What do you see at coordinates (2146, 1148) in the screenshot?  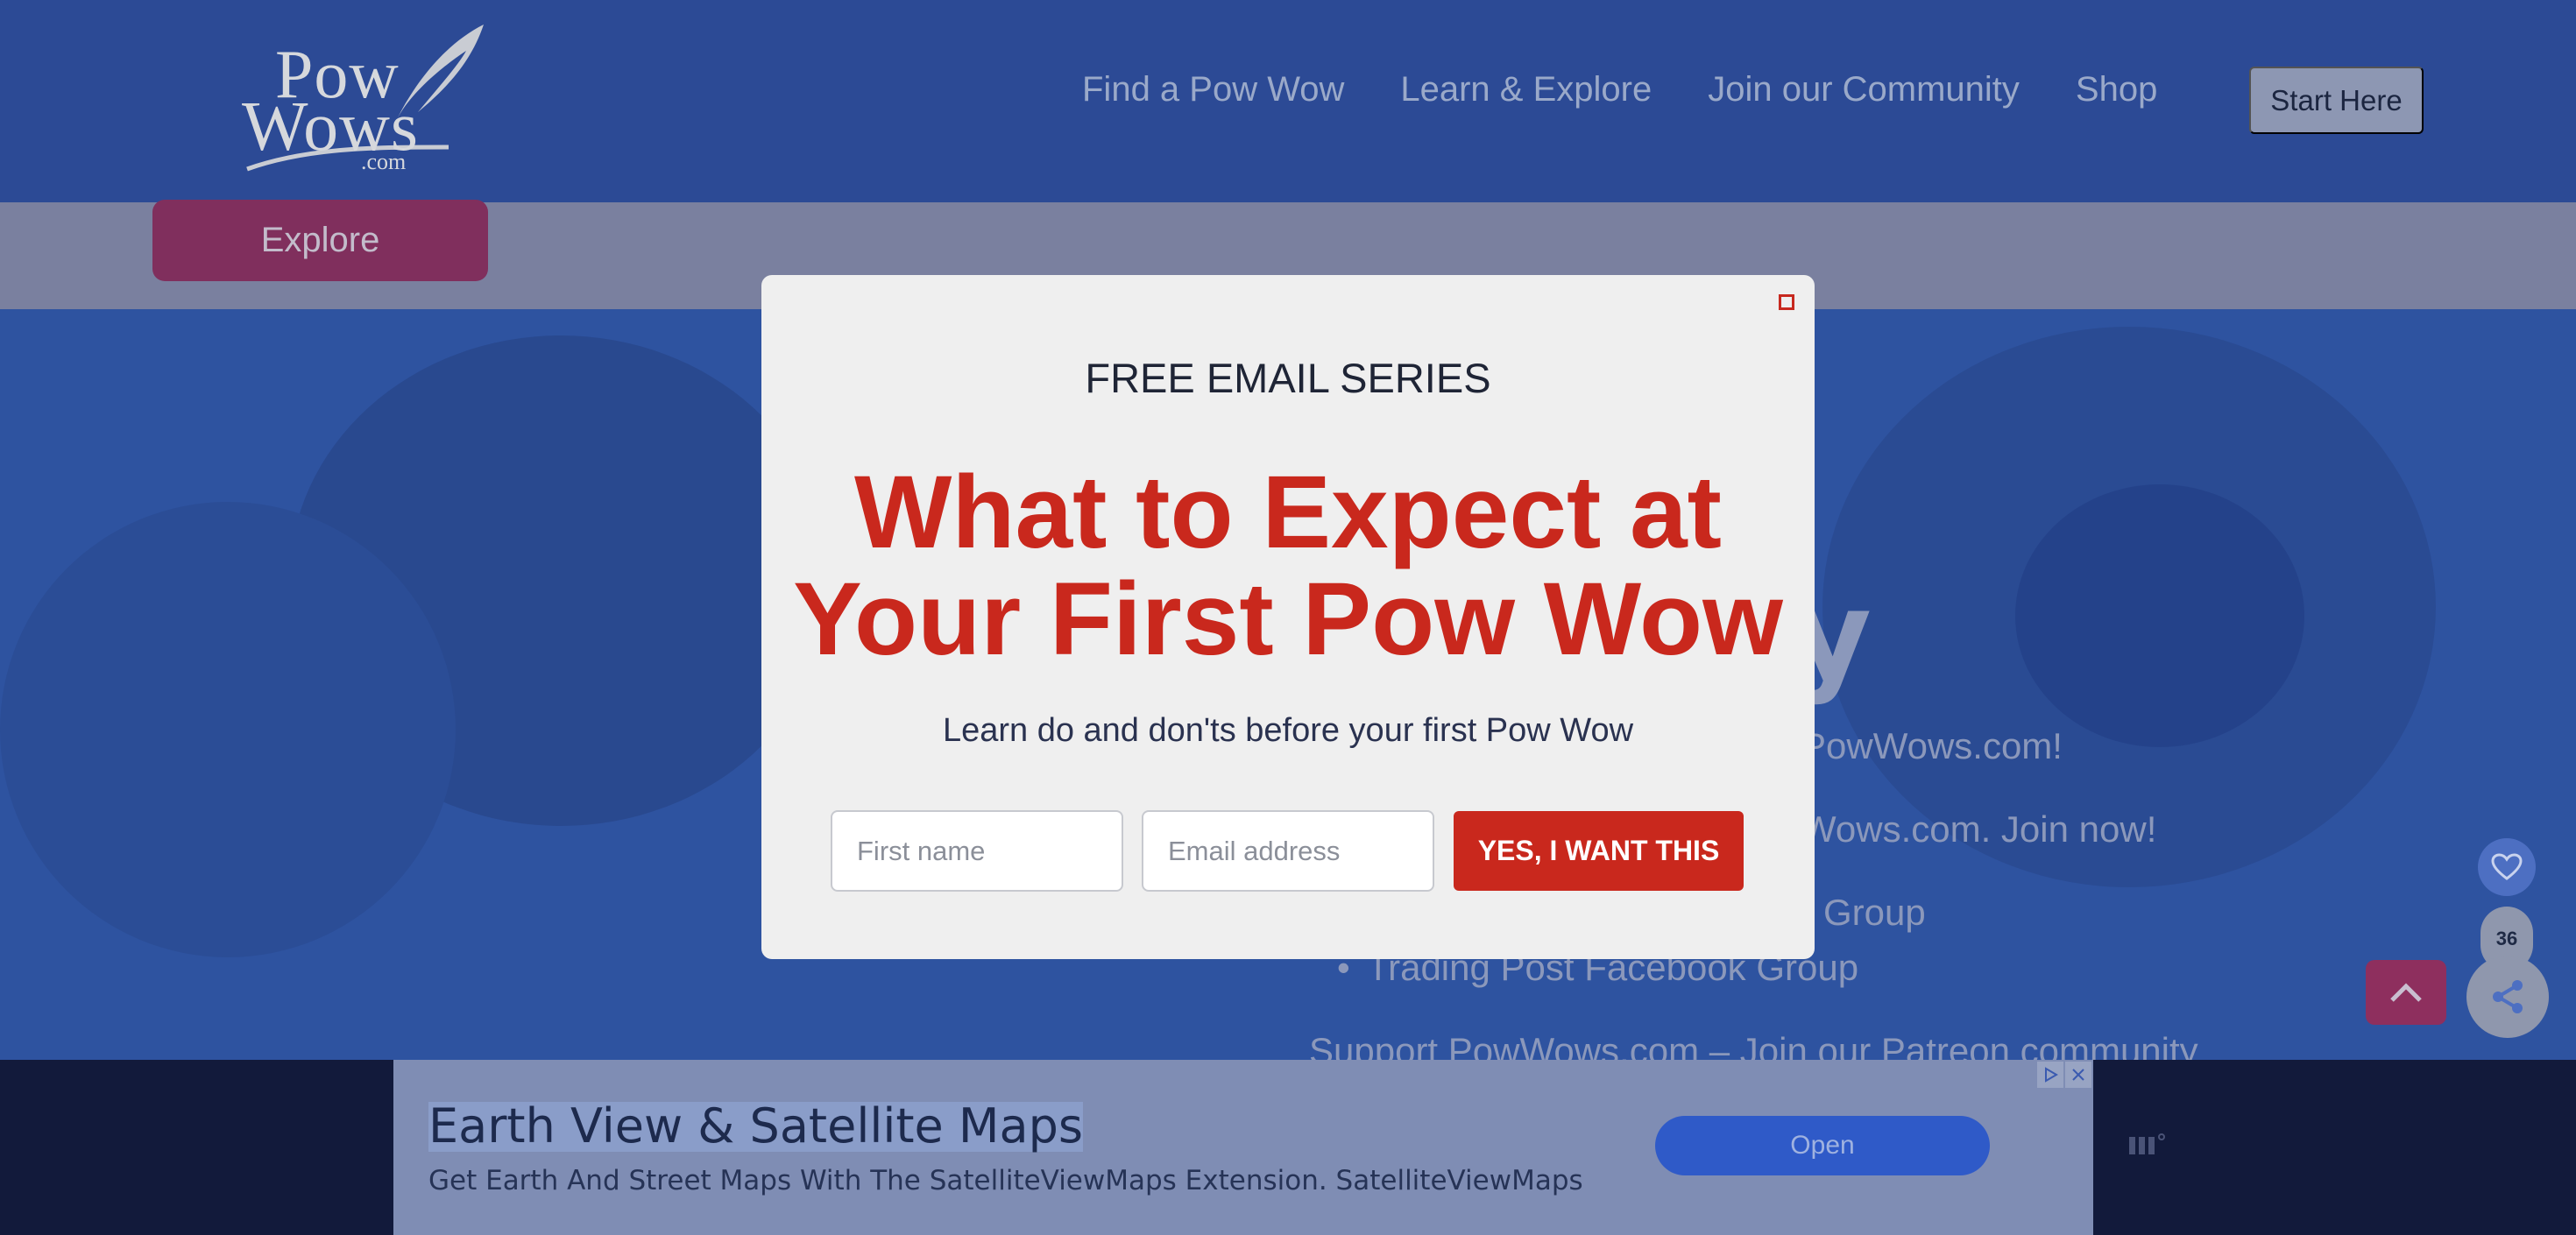 I see `ad-brand-icon` at bounding box center [2146, 1148].